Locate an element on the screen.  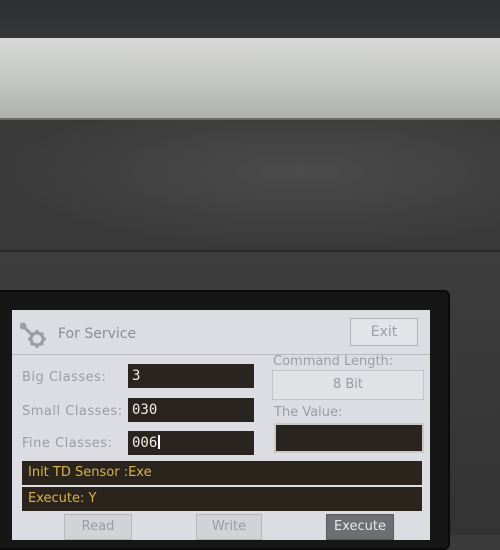
big-classes-input: 3 is located at coordinates (191, 376).